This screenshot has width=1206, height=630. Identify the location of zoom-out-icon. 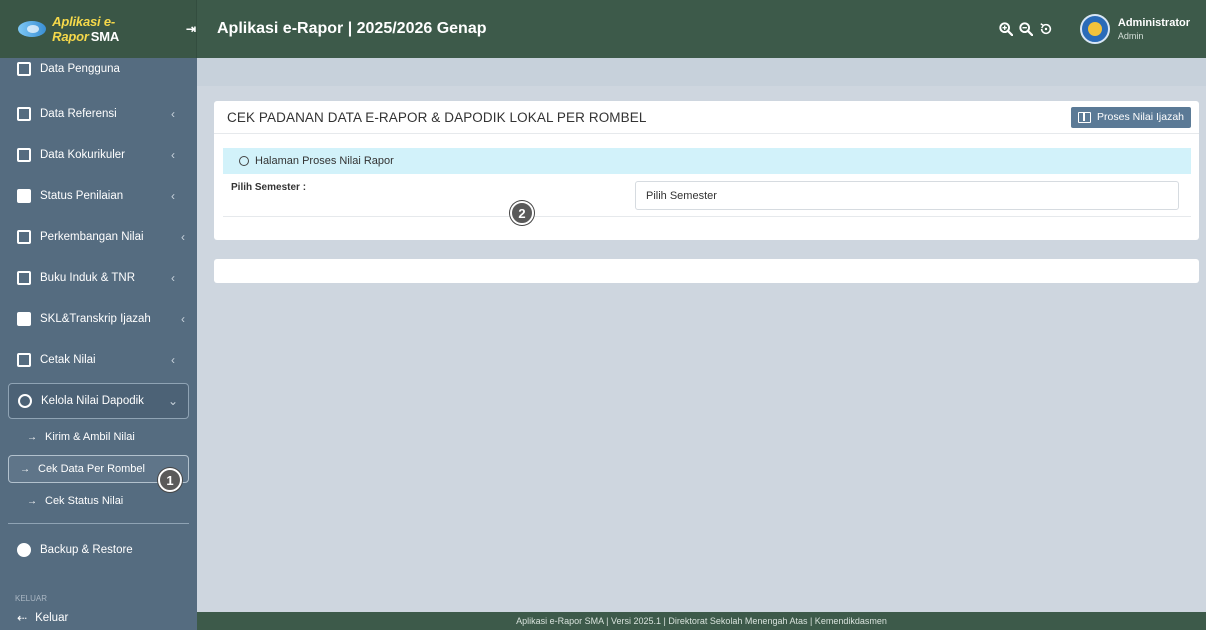
(1026, 29).